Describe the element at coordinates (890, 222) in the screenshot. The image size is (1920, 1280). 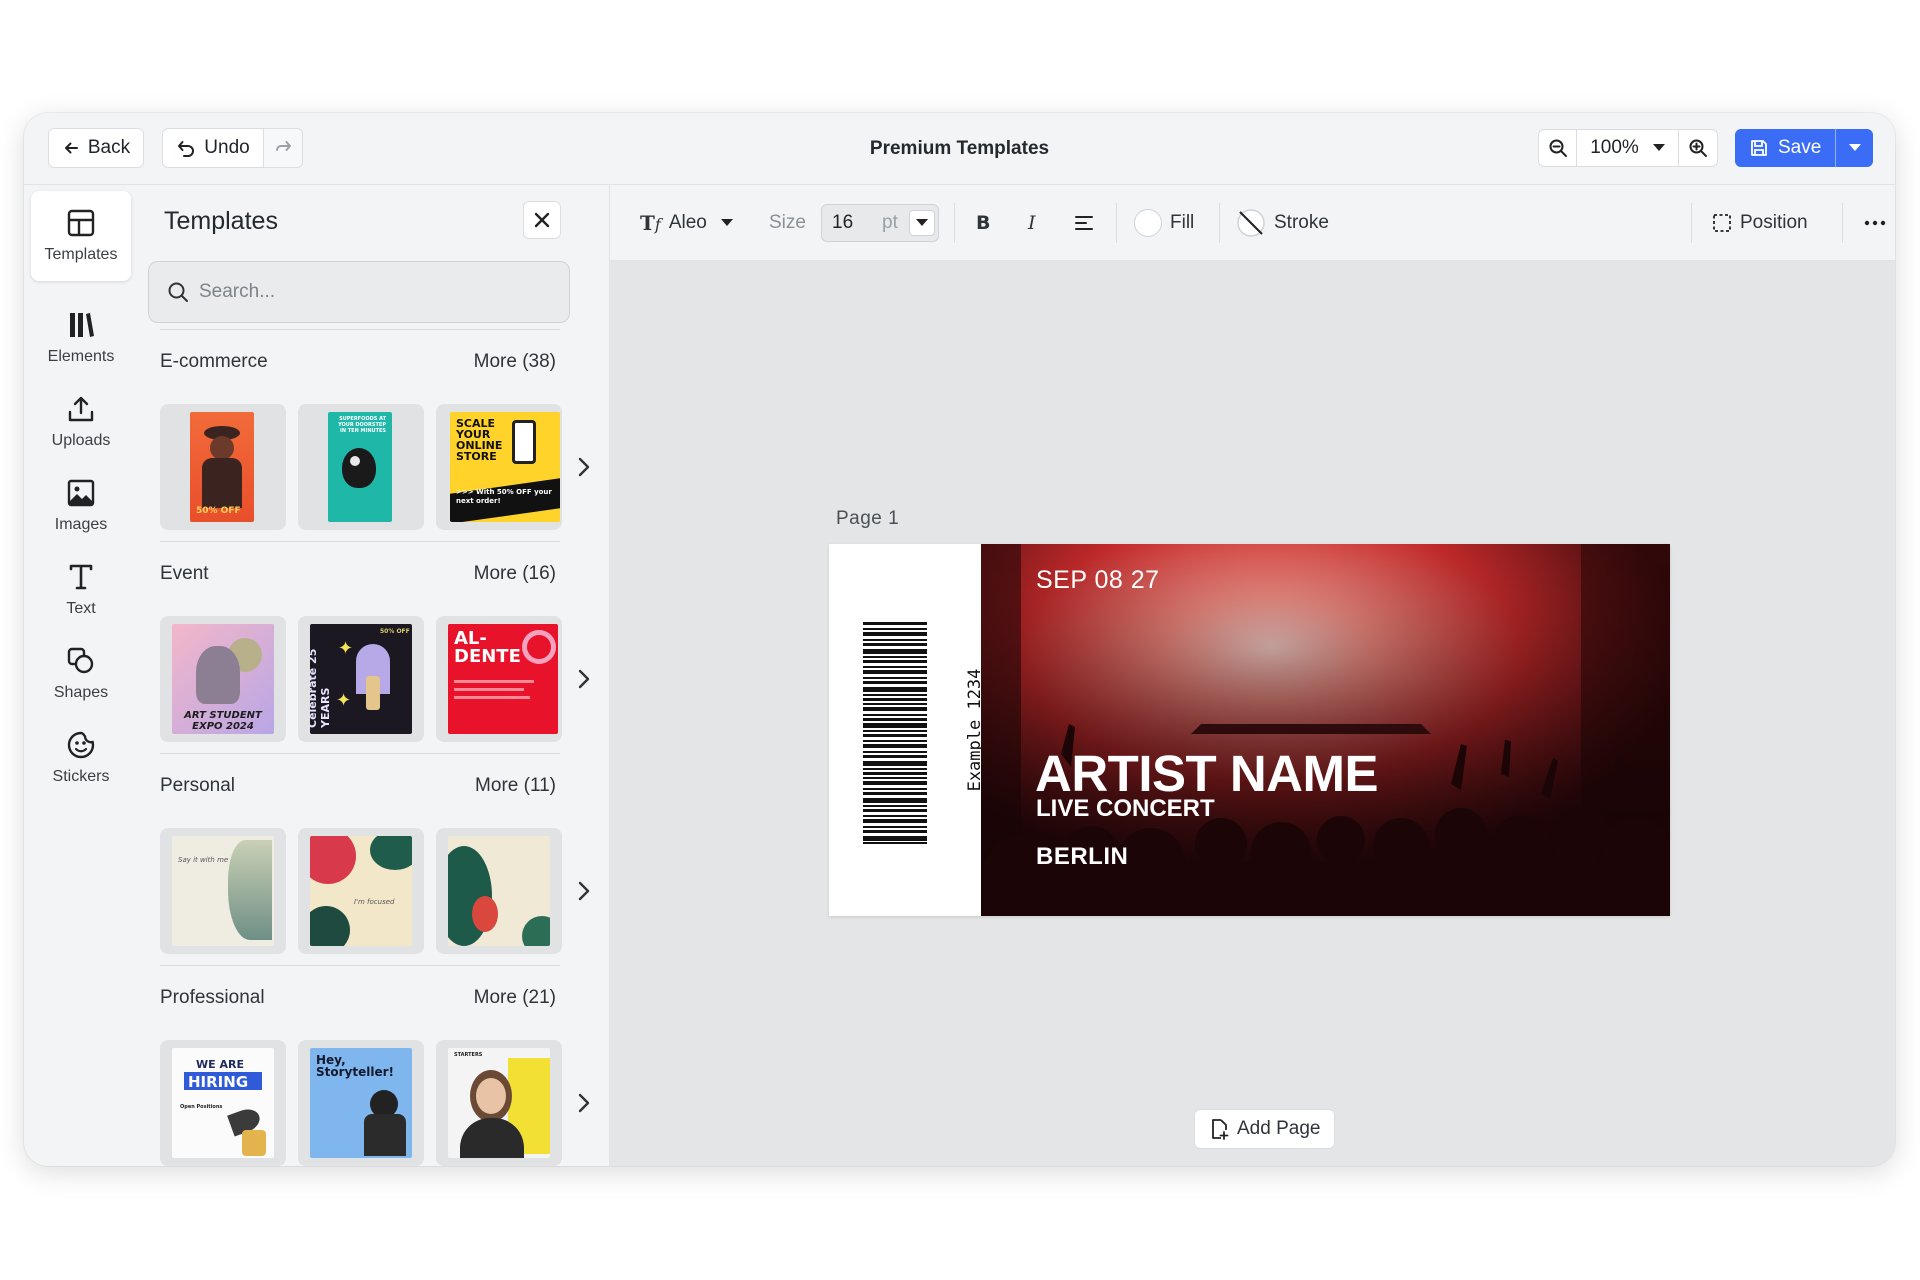
I see `font-size-unit: pt` at that location.